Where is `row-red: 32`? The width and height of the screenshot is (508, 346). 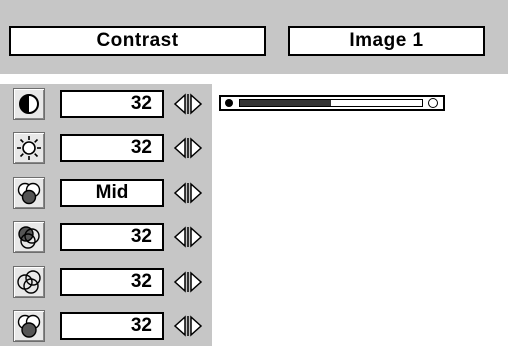 row-red: 32 is located at coordinates (106, 237).